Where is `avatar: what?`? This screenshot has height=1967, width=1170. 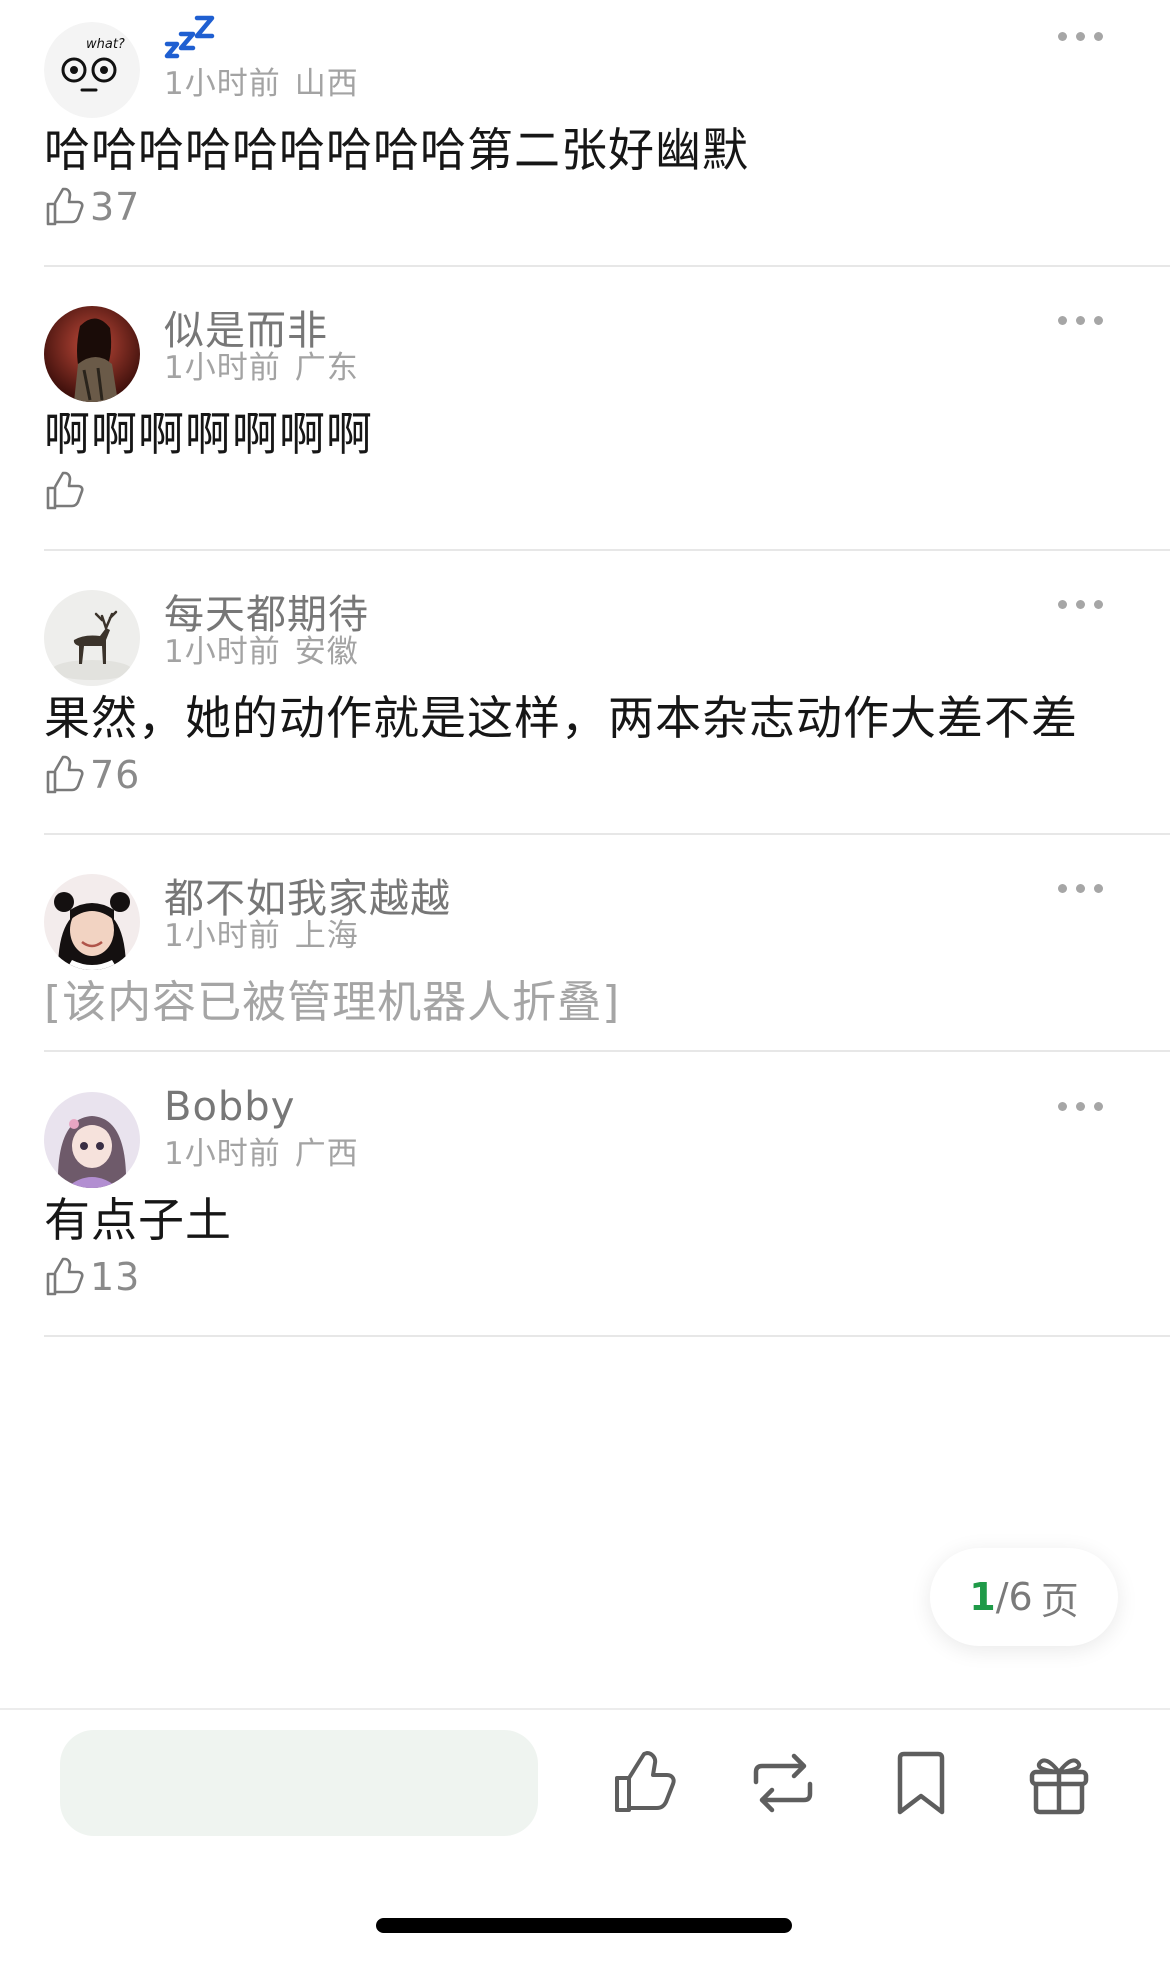
avatar: what? is located at coordinates (92, 70).